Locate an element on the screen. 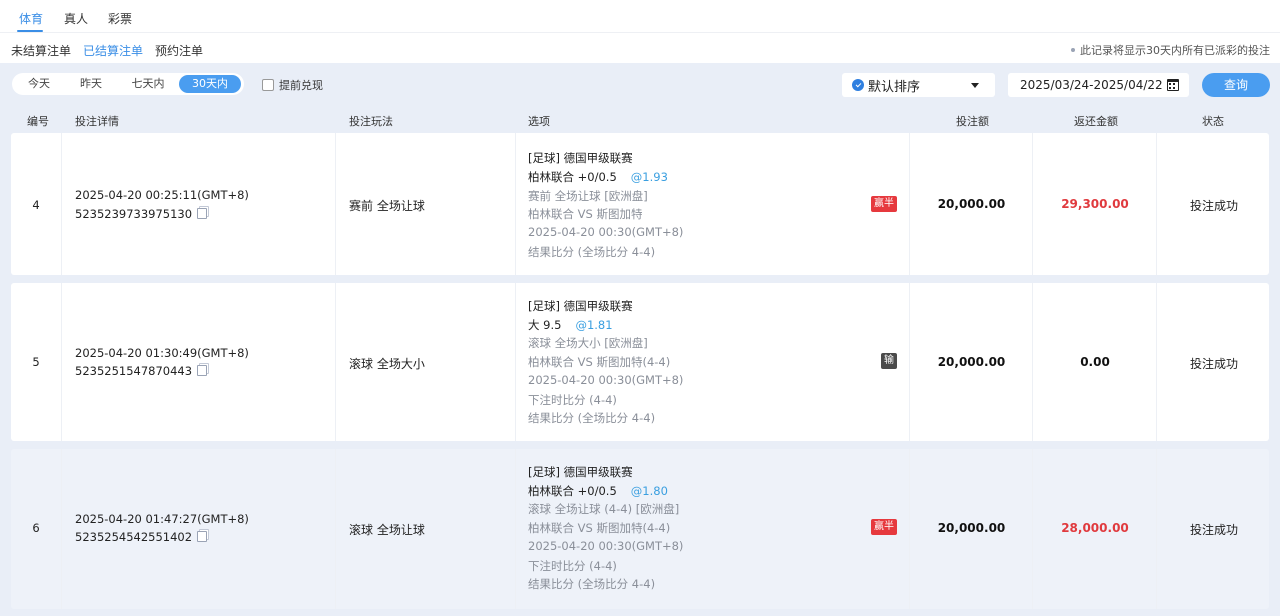  play-type: 赛前 全场让球 is located at coordinates (387, 206).